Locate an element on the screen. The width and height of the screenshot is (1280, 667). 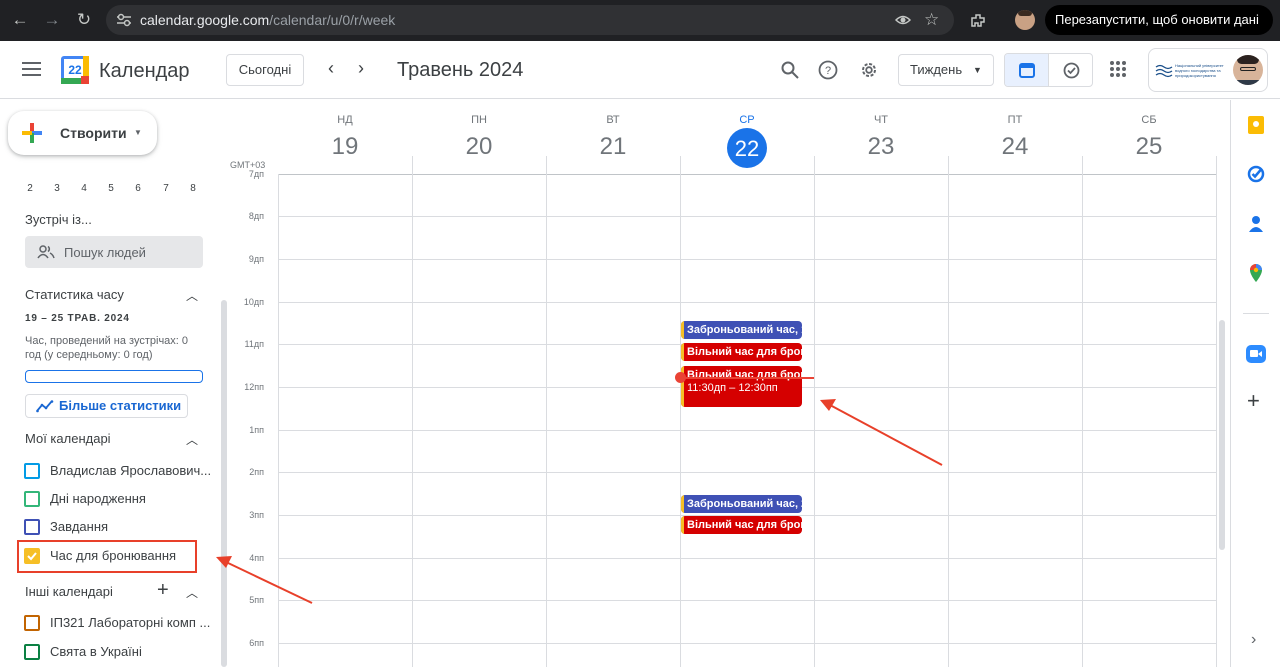
maps-icon is located at coordinates (1256, 273).